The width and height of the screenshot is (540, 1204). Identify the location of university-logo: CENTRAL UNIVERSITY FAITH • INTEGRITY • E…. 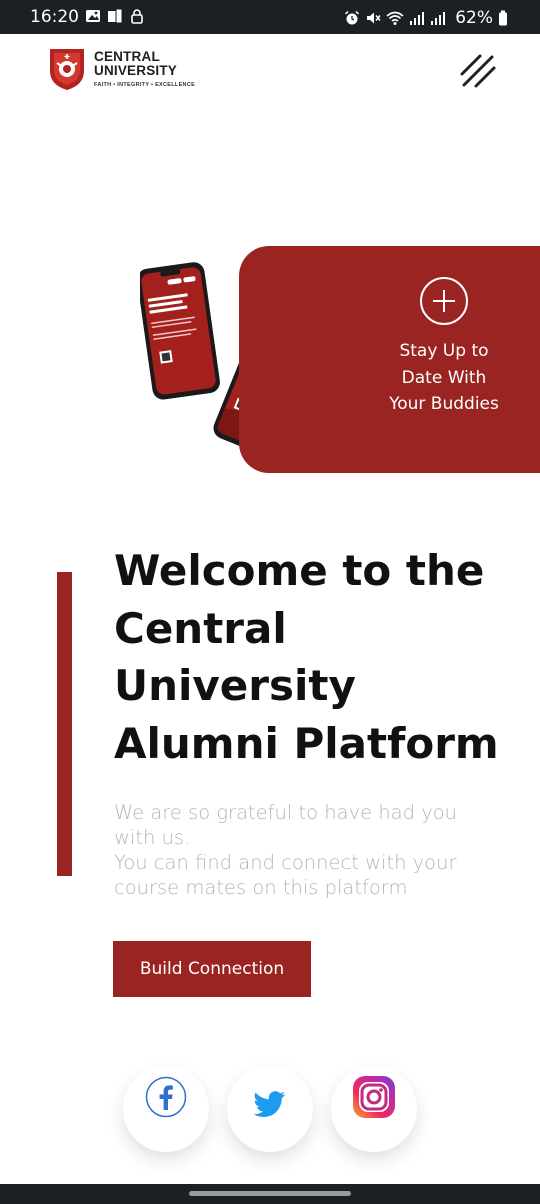
(121, 69).